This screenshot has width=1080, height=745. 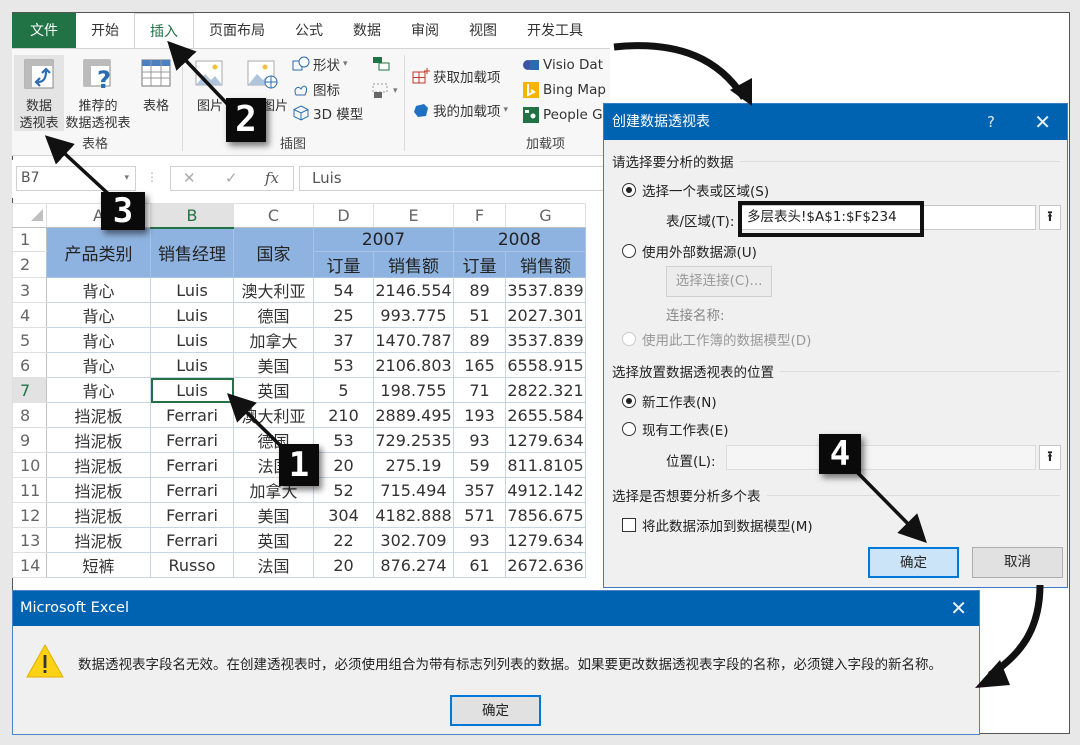 I want to click on cell-sales-2007: 1470.787, so click(x=413, y=340).